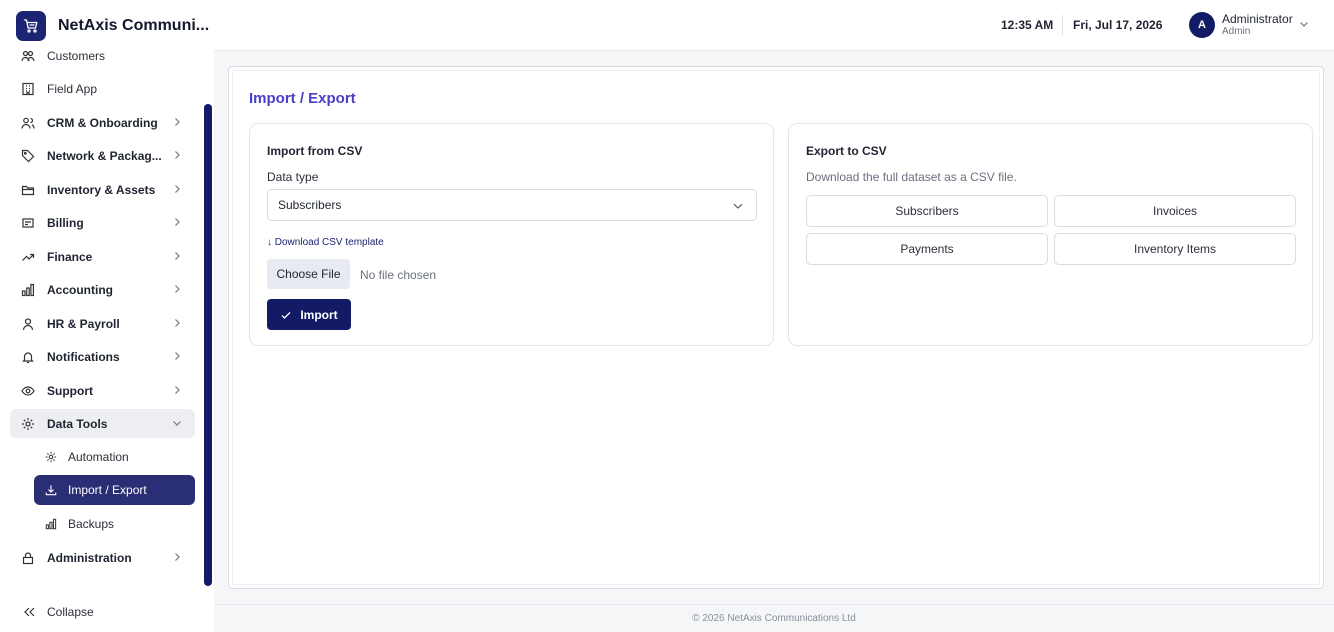 This screenshot has width=1334, height=632. Describe the element at coordinates (302, 98) in the screenshot. I see `page-title: Import / Export` at that location.